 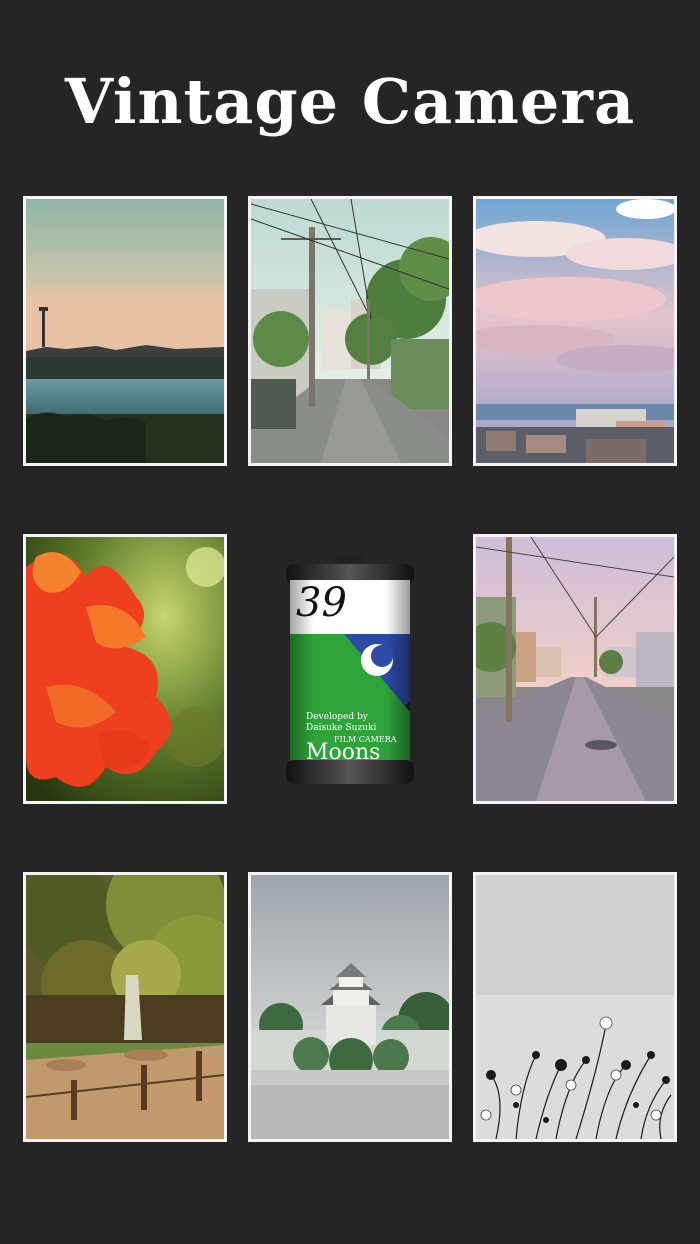 I want to click on street-photo, so click(x=350, y=331).